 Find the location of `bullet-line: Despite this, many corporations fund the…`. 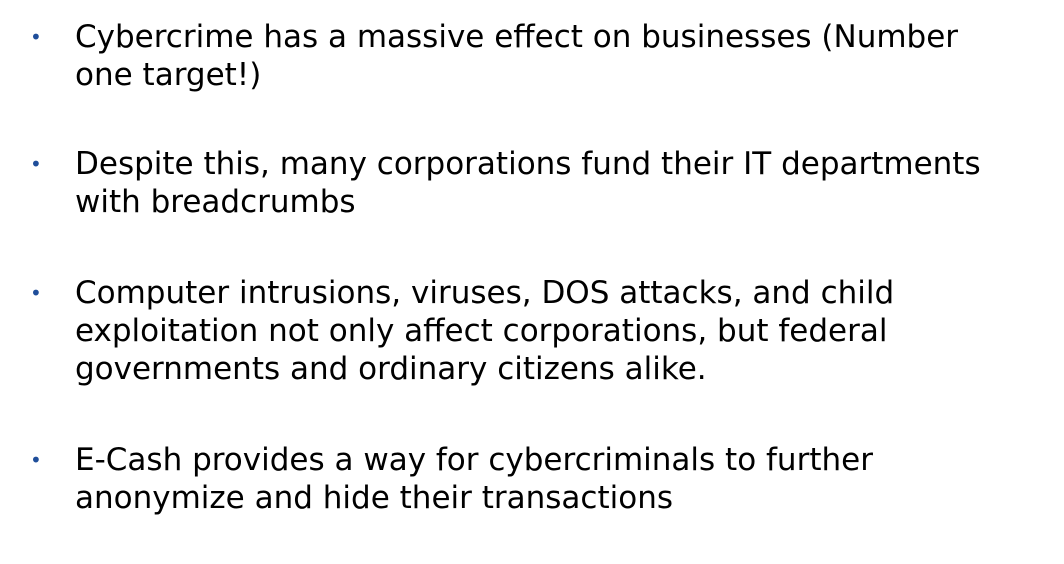

bullet-line: Despite this, many corporations fund the… is located at coordinates (528, 164).